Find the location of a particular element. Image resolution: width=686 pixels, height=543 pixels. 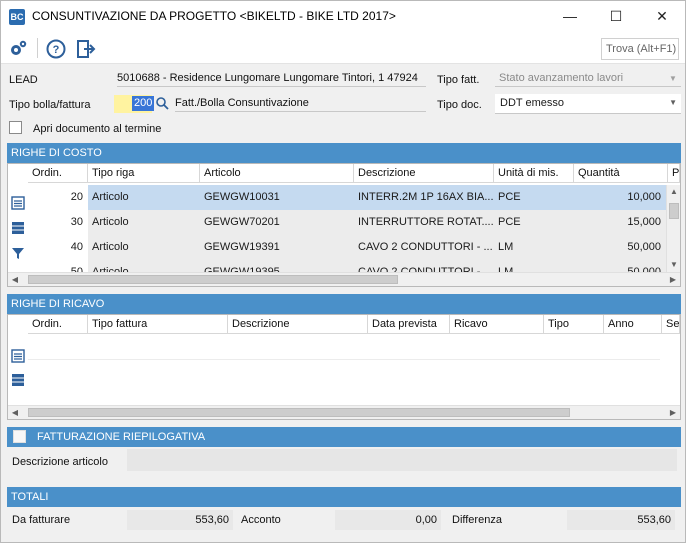

cell-articolo: GEWGW70201 is located at coordinates (242, 222).